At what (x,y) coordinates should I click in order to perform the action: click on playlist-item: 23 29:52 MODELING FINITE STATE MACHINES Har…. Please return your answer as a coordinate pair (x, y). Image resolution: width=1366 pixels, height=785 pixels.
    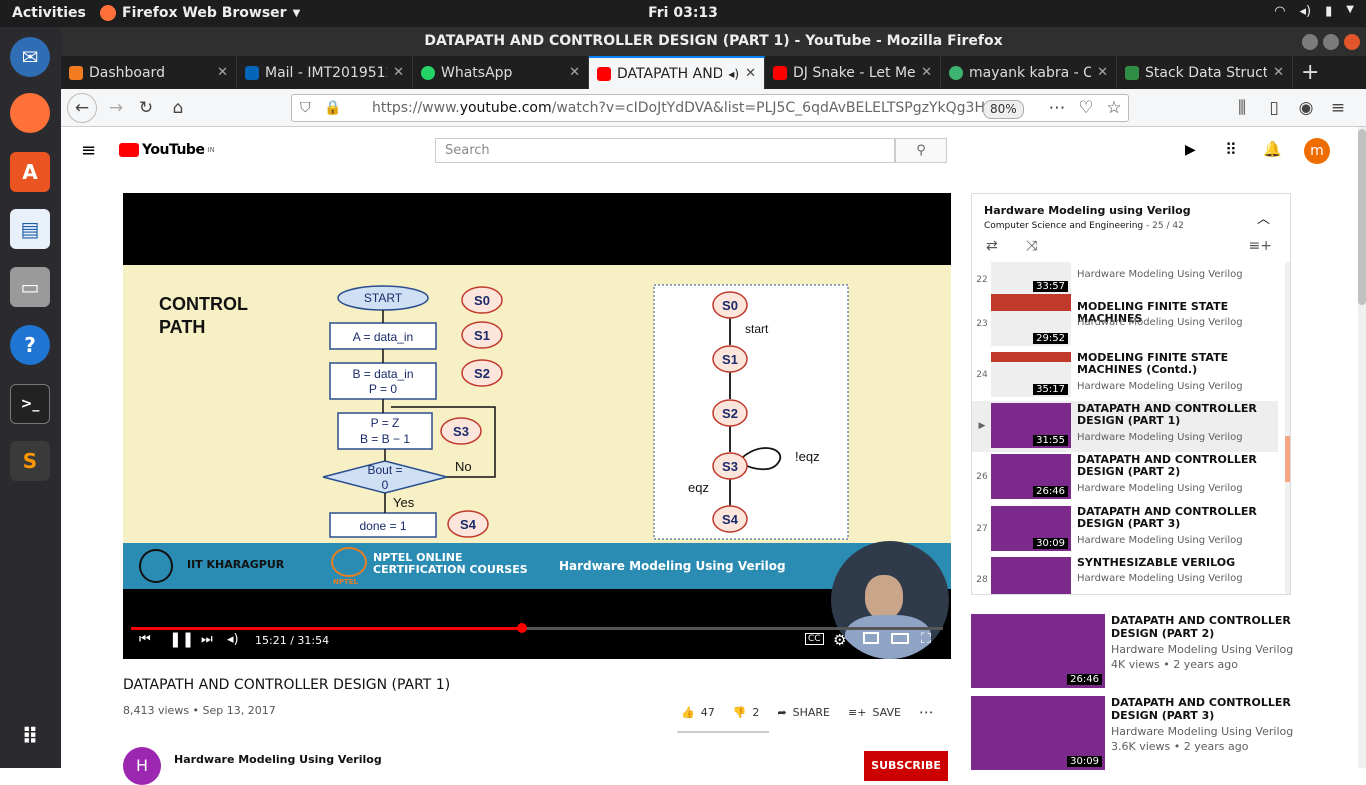
    Looking at the image, I should click on (1131, 324).